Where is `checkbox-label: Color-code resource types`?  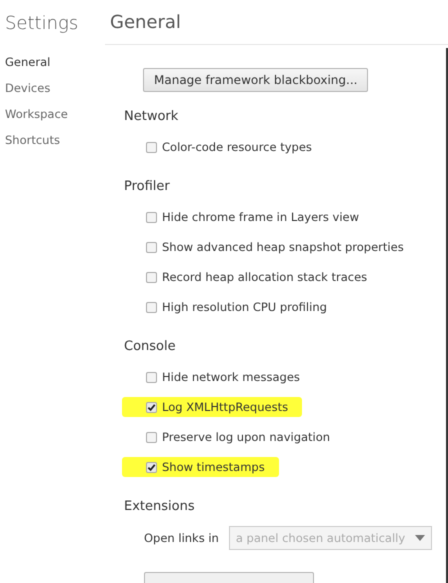 checkbox-label: Color-code resource types is located at coordinates (237, 147).